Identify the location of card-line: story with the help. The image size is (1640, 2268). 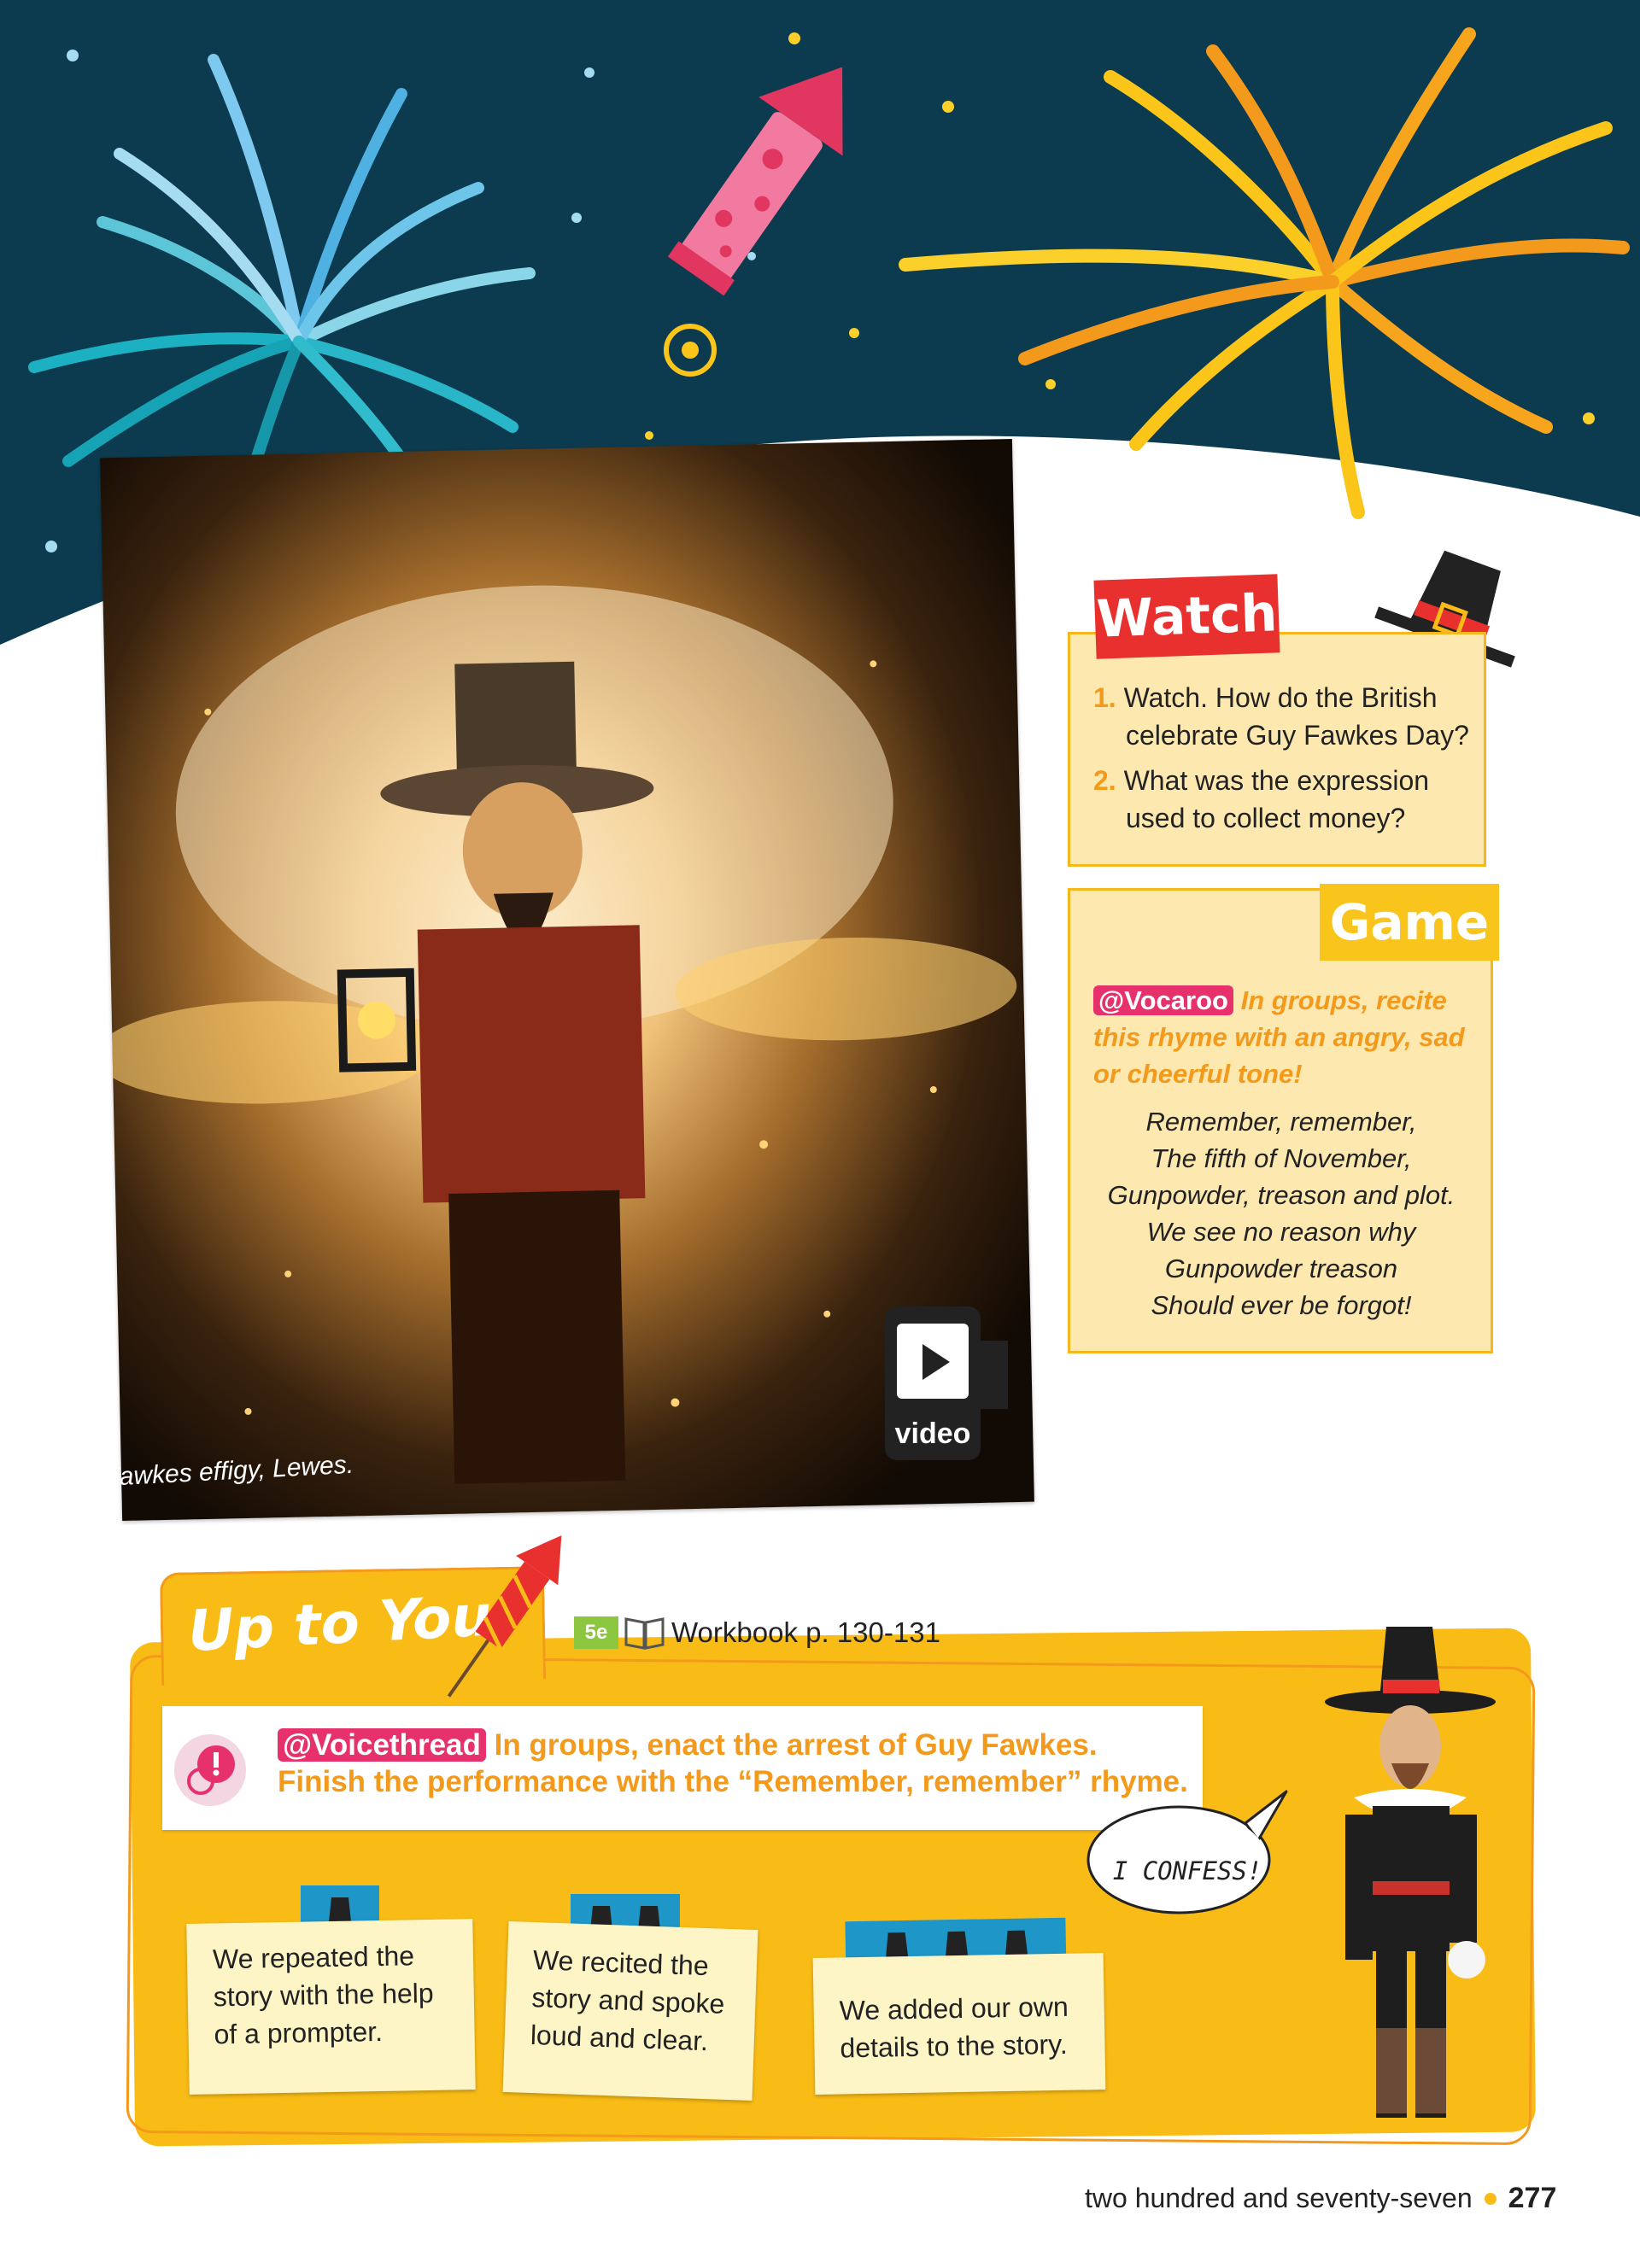
(323, 1995).